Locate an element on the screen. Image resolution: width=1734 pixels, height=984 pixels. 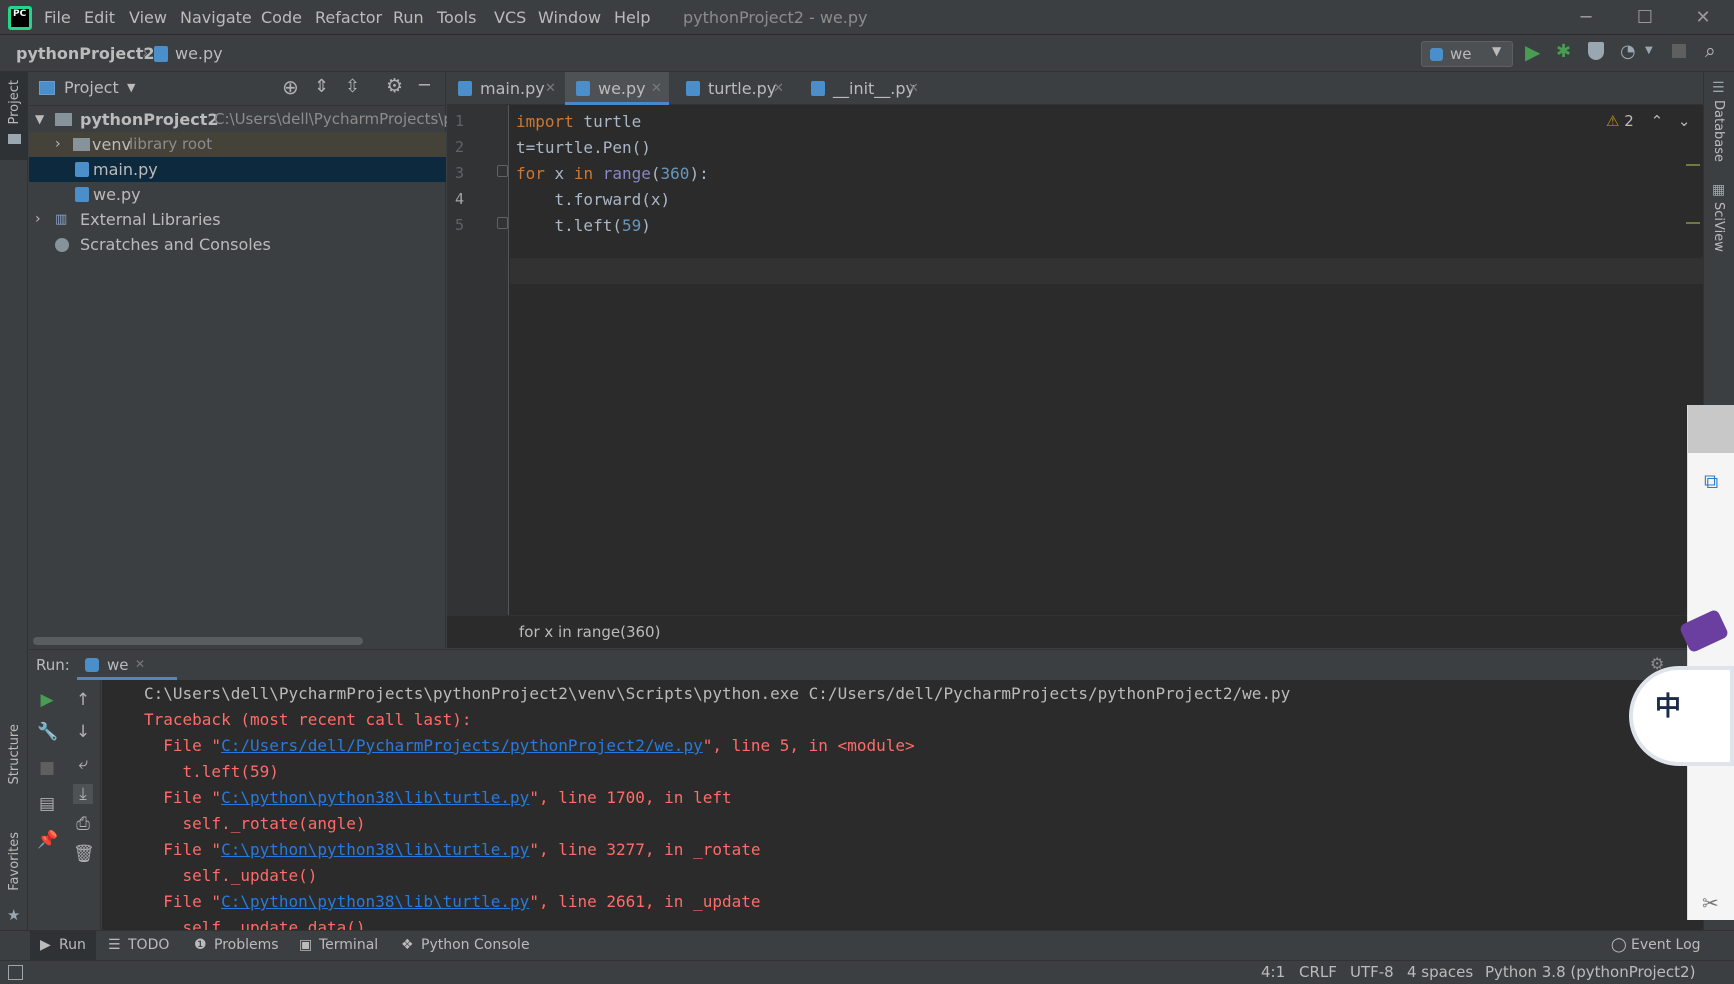
menu-run: Run is located at coordinates (408, 17).